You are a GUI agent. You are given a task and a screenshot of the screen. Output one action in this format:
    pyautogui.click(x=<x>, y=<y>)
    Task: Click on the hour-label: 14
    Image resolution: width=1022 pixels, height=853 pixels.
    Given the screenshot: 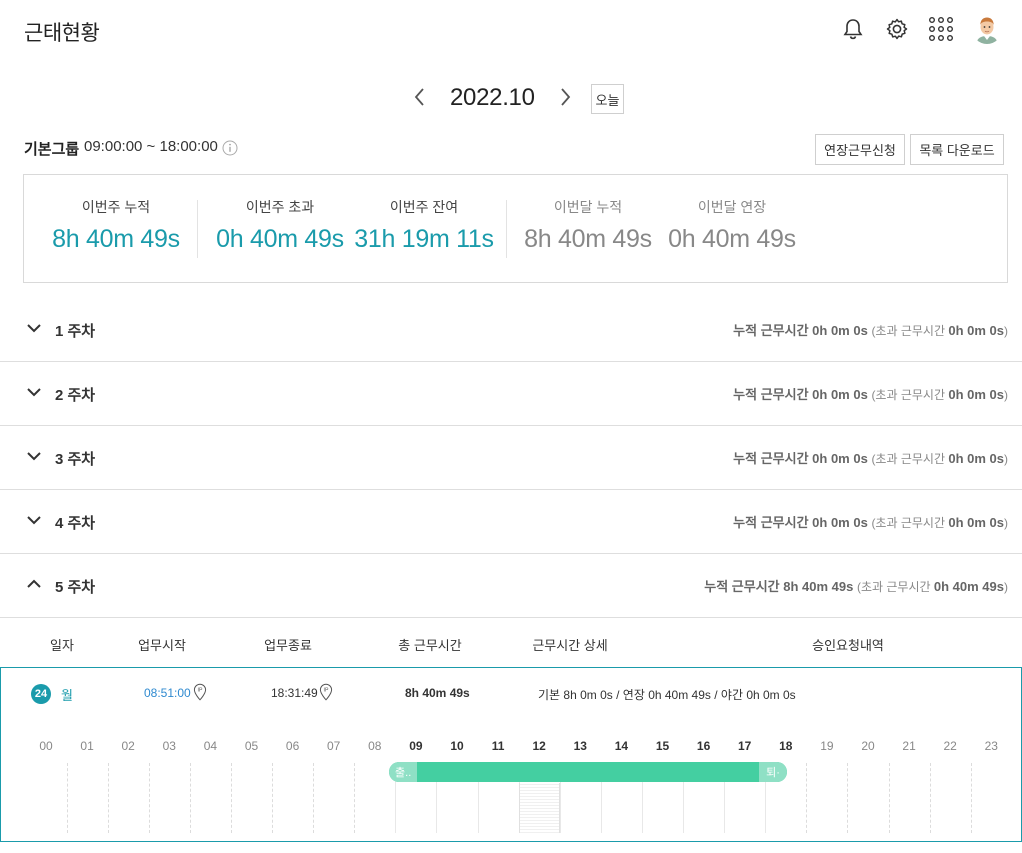 What is the action you would take?
    pyautogui.click(x=621, y=746)
    